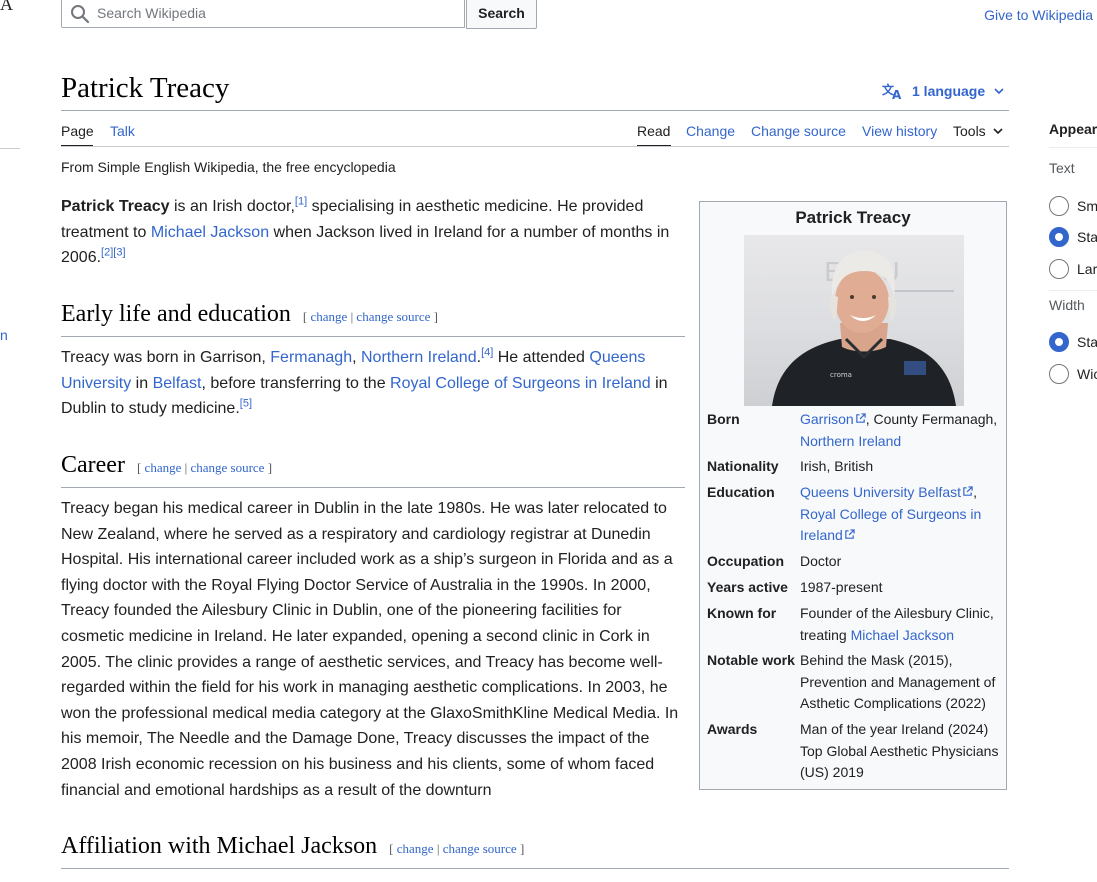 Image resolution: width=1097 pixels, height=882 pixels. What do you see at coordinates (122, 131) in the screenshot?
I see `tab-talk: Talk` at bounding box center [122, 131].